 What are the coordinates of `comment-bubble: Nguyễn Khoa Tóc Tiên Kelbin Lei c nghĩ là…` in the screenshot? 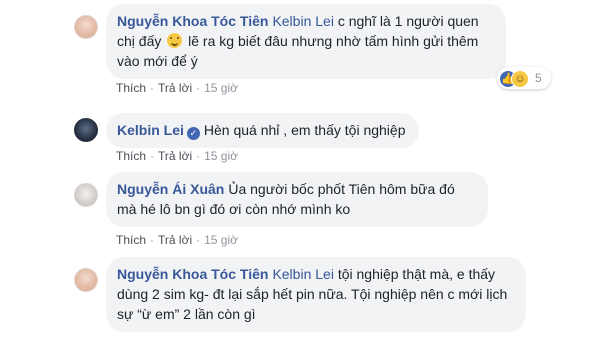 It's located at (306, 41).